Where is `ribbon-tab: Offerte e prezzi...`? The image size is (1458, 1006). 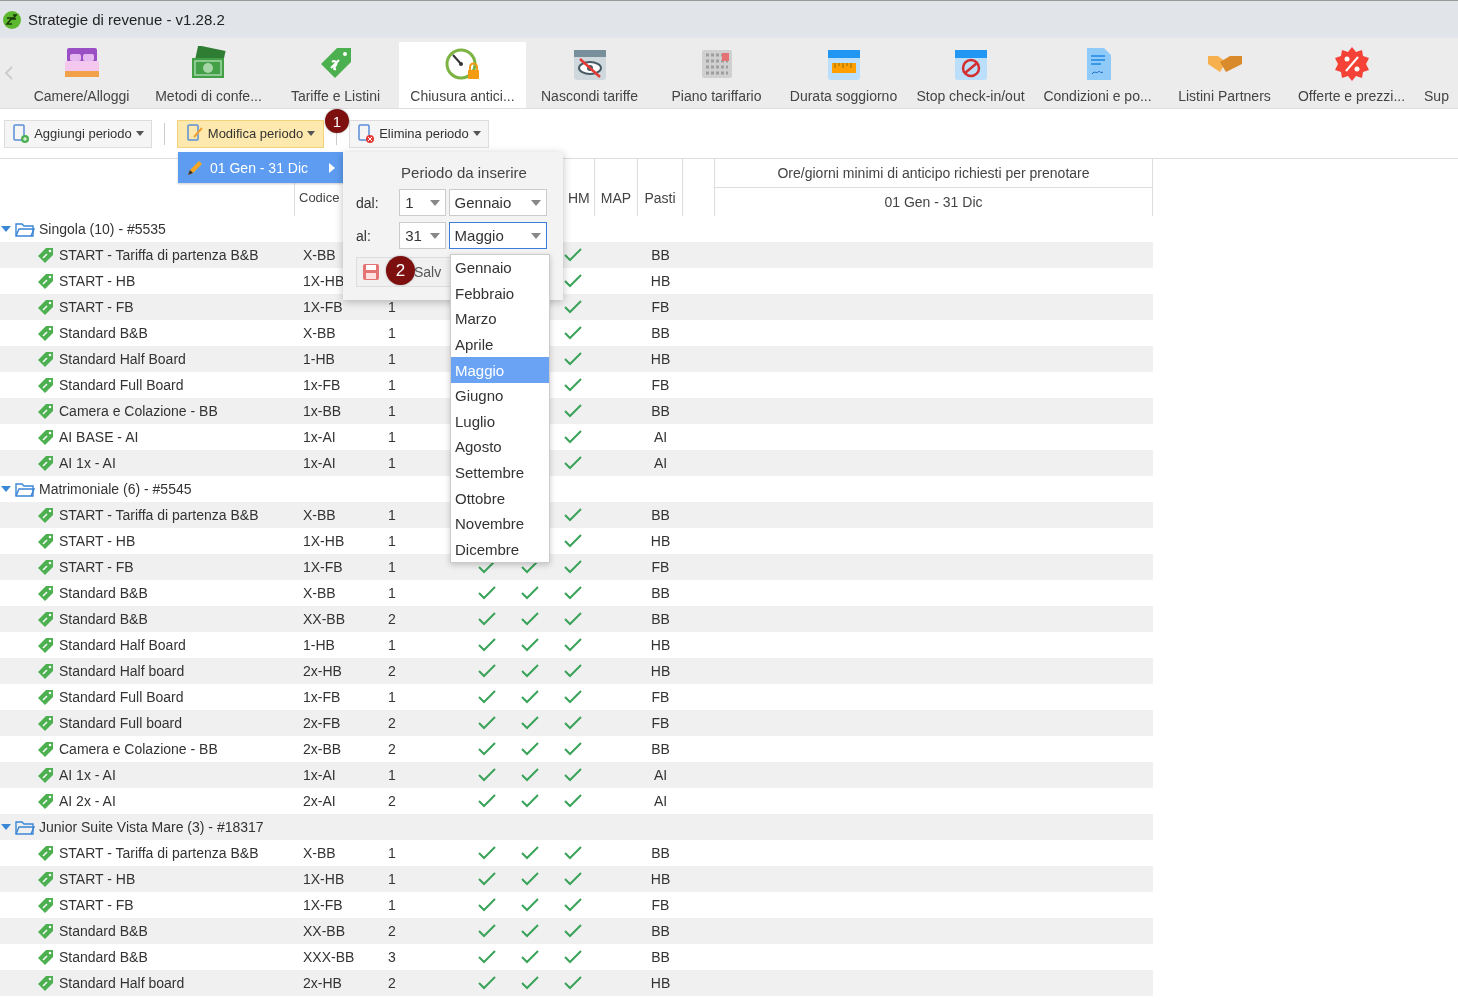
ribbon-tab: Offerte e prezzi... is located at coordinates (1351, 75).